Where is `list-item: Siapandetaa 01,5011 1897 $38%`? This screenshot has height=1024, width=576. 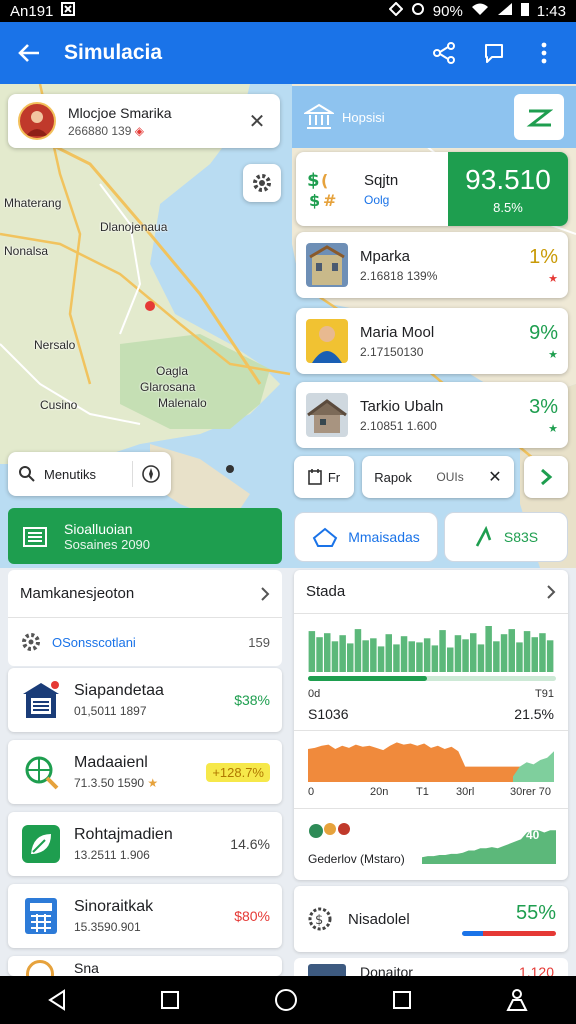 list-item: Siapandetaa 01,5011 1897 $38% is located at coordinates (145, 700).